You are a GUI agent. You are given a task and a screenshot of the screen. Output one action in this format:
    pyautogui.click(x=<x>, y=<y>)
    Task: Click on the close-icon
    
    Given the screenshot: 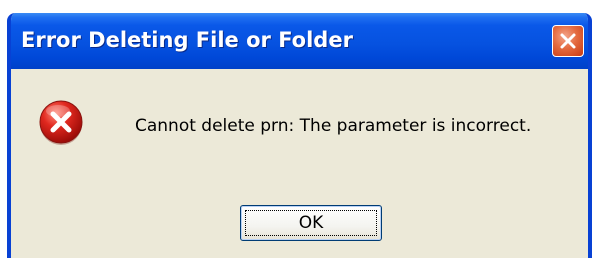 What is the action you would take?
    pyautogui.click(x=568, y=41)
    